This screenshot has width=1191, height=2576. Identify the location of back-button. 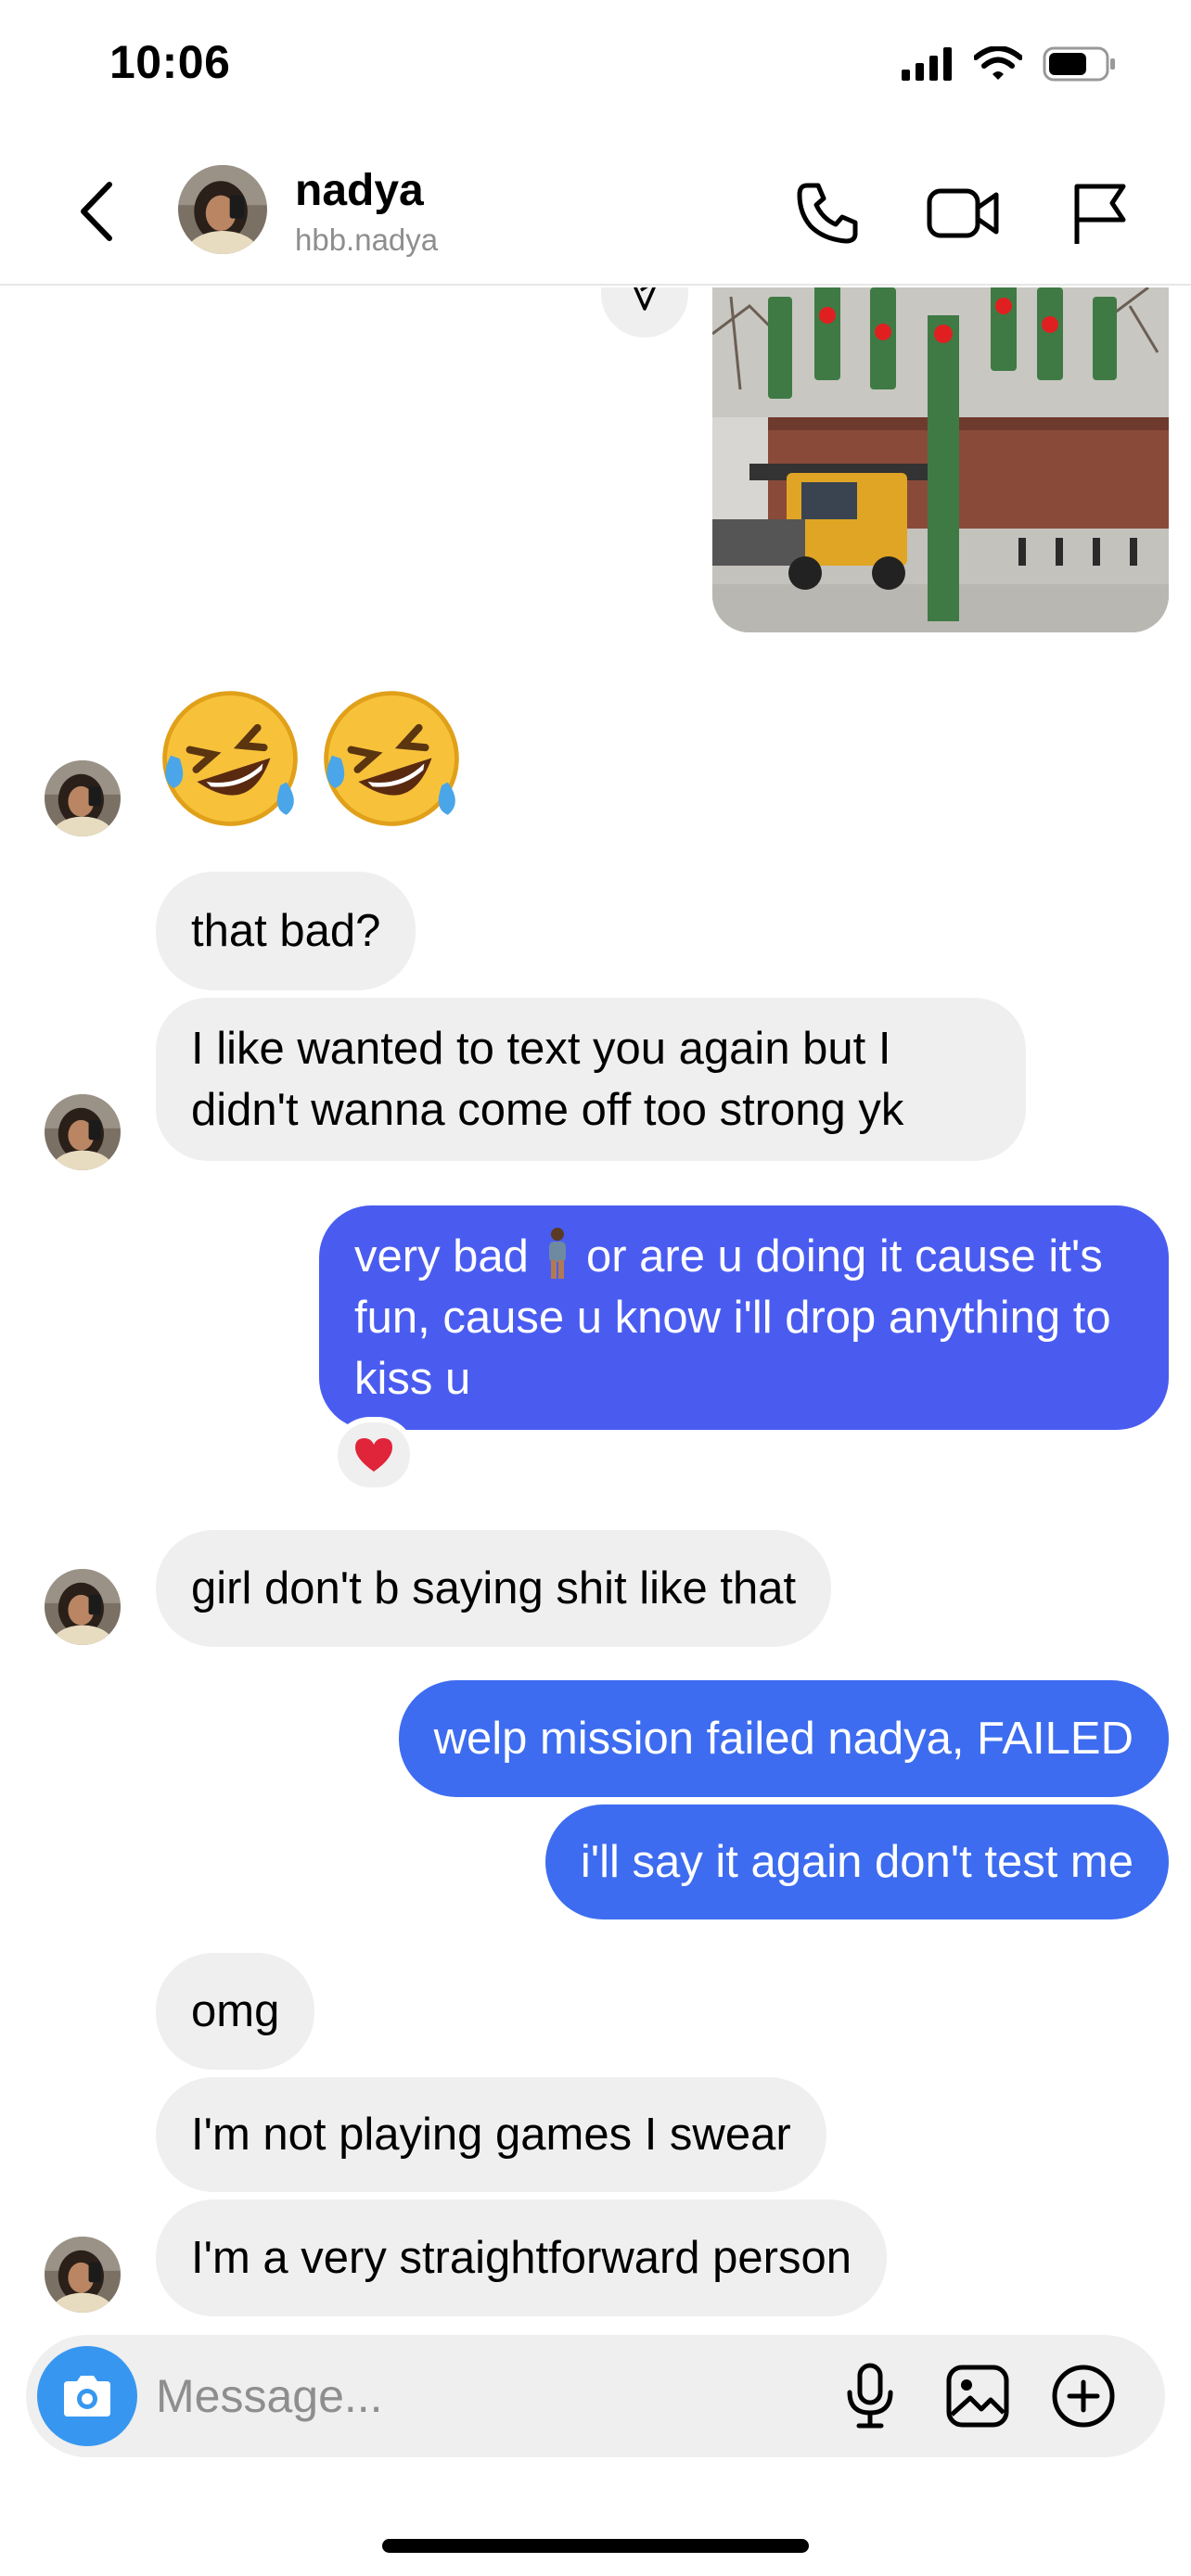
(96, 212).